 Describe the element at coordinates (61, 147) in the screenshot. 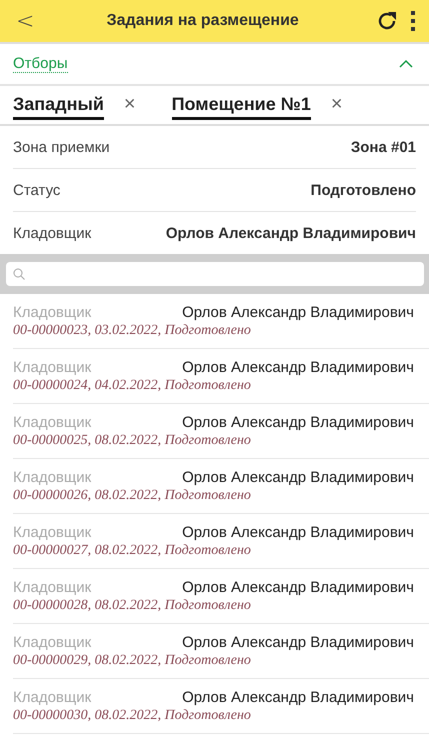

I see `field-label: Зона приемки` at that location.